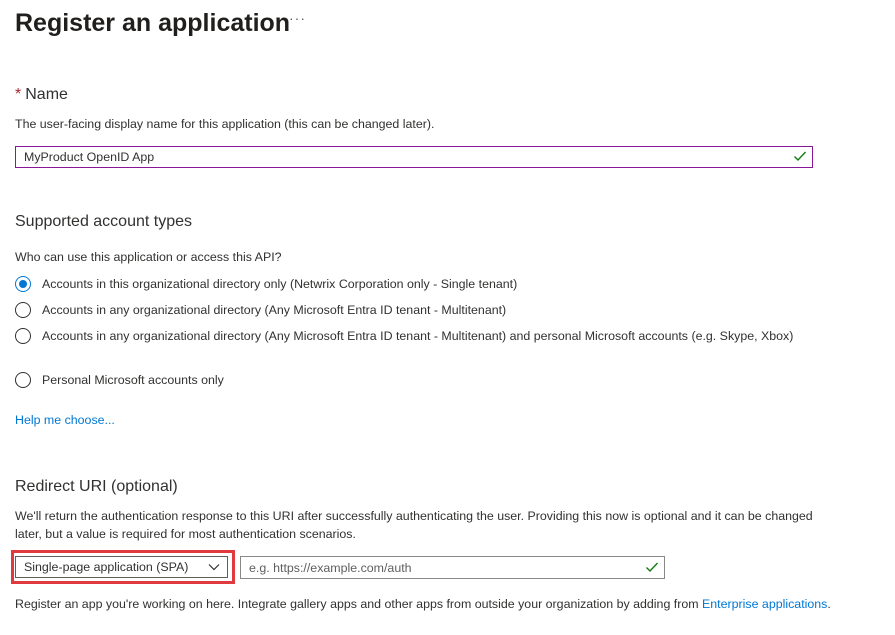 Image resolution: width=895 pixels, height=635 pixels. I want to click on name-label: Name, so click(46, 94).